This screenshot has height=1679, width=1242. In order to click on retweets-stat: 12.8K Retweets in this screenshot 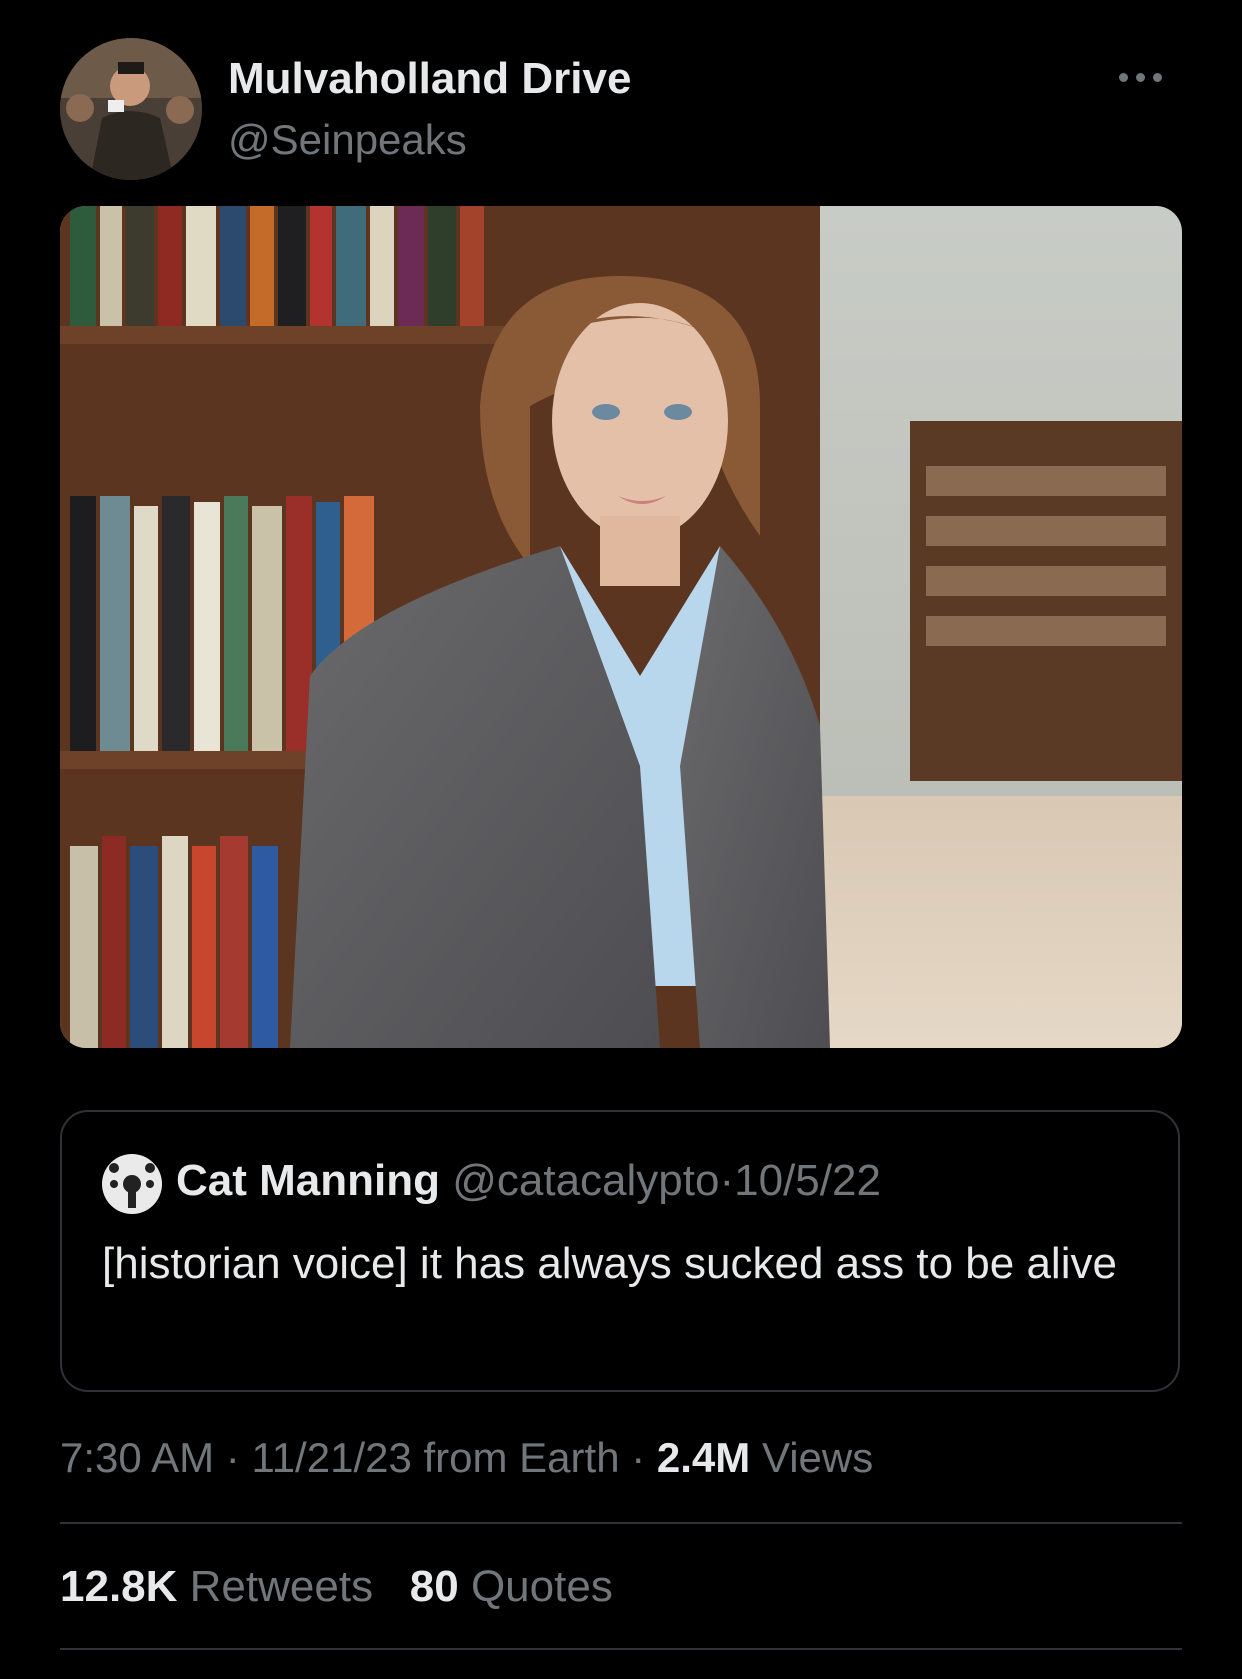, I will do `click(216, 1586)`.